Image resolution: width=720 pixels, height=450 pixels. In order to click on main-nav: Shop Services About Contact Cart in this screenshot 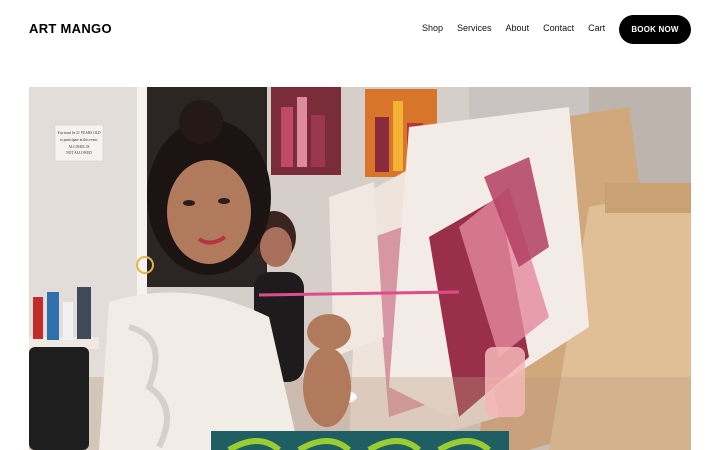, I will do `click(520, 28)`.